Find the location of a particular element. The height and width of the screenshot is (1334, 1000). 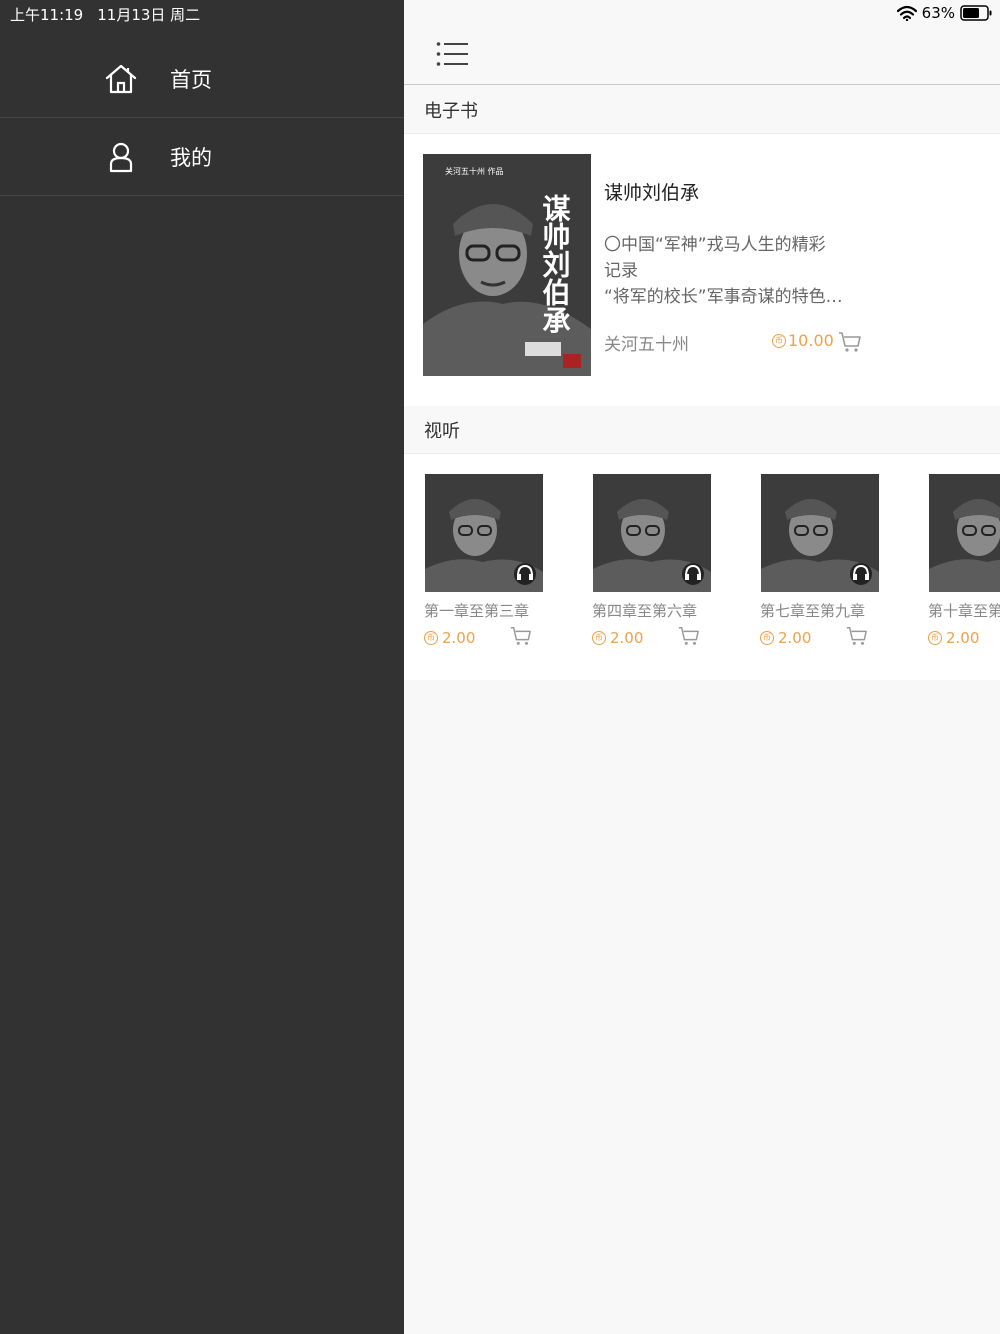

audio-title: 第七章至第九章 is located at coordinates (813, 611).